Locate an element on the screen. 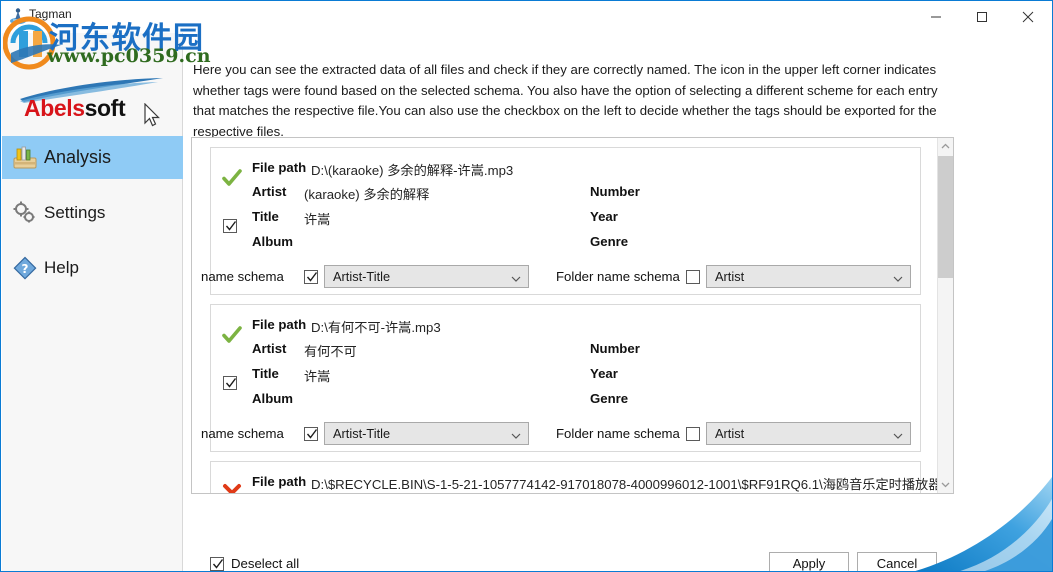  field-value-file-path: D:\(karaoke) 多余的解释-许嵩.mp3 is located at coordinates (412, 170).